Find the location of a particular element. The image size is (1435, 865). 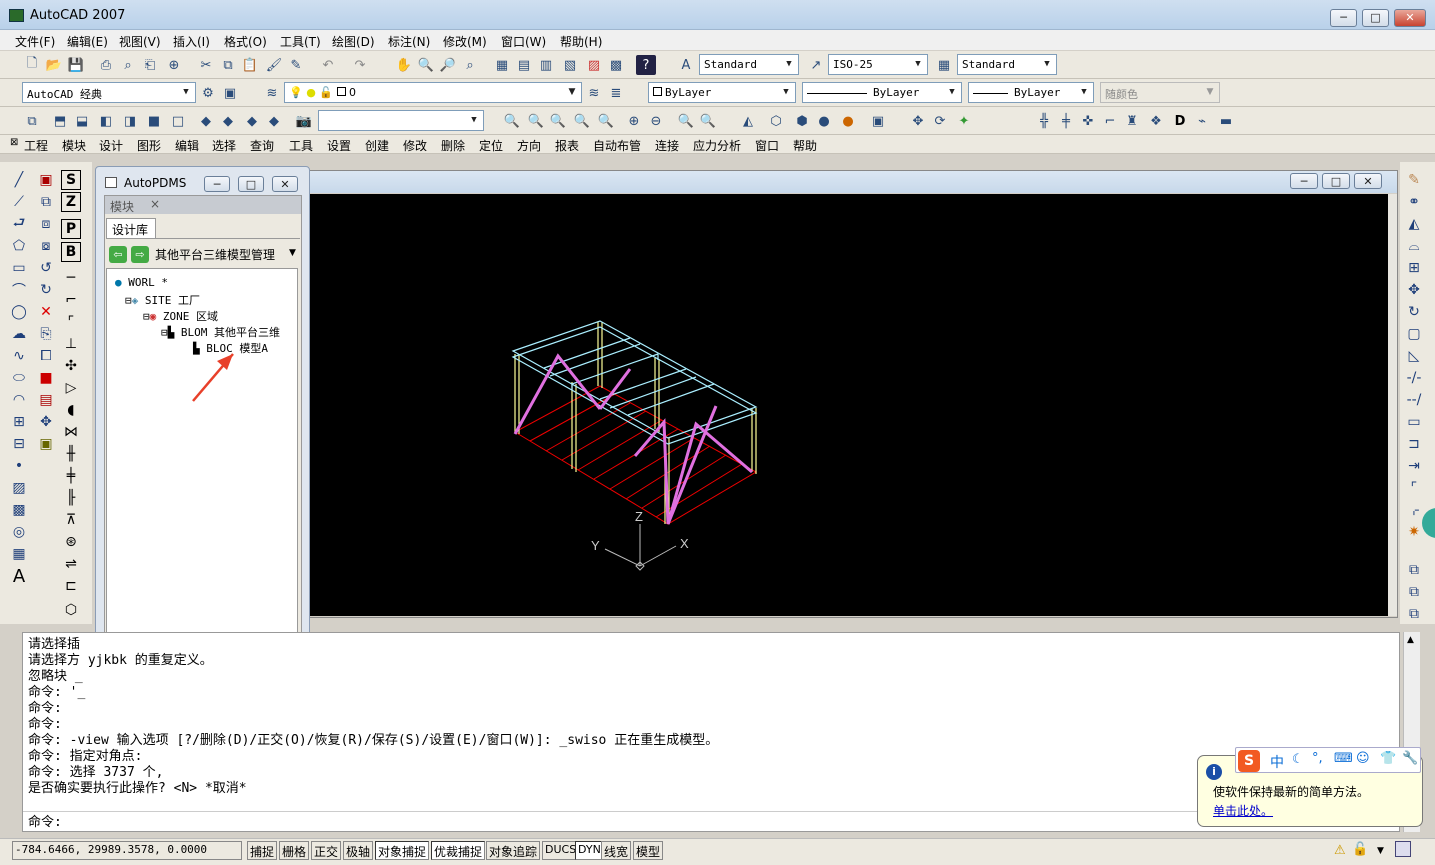

zoom-window-icon: 🔍 is located at coordinates (512, 121).